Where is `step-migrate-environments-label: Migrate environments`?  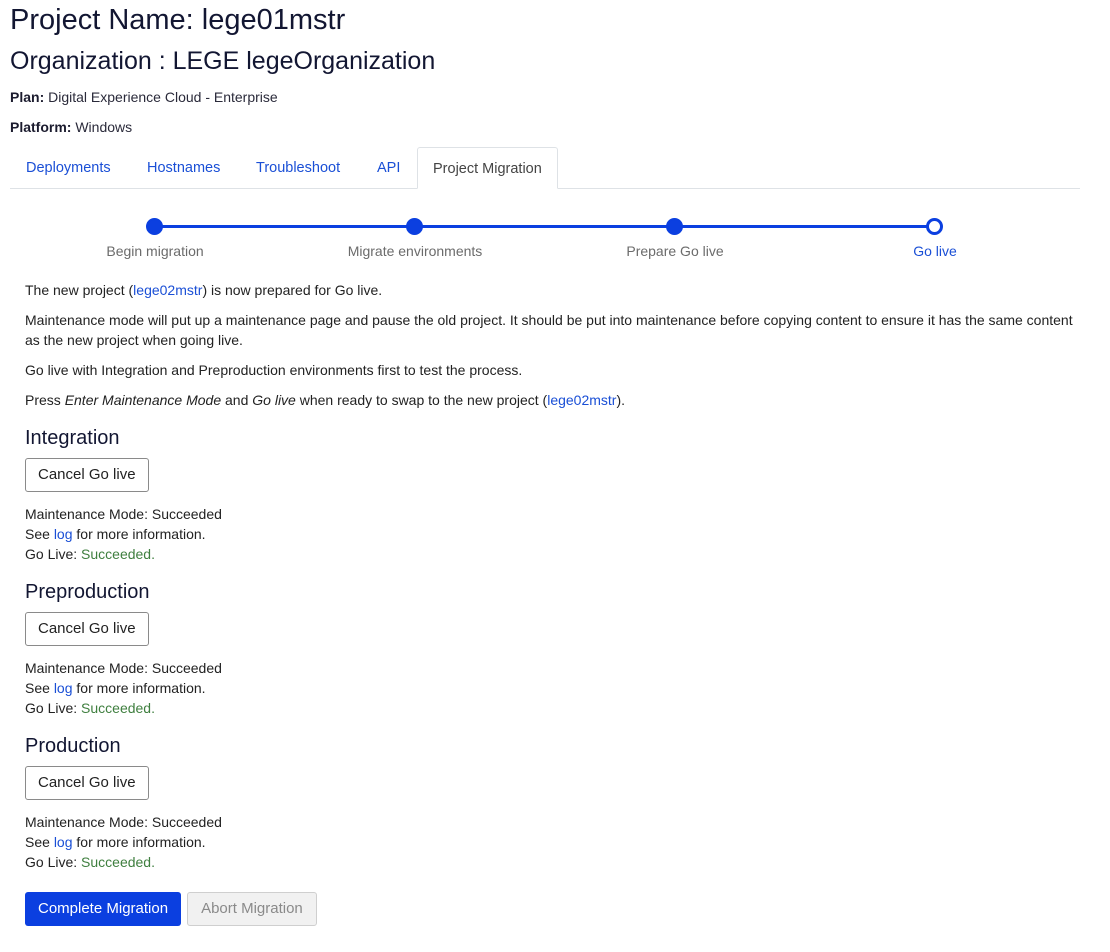
step-migrate-environments-label: Migrate environments is located at coordinates (415, 251).